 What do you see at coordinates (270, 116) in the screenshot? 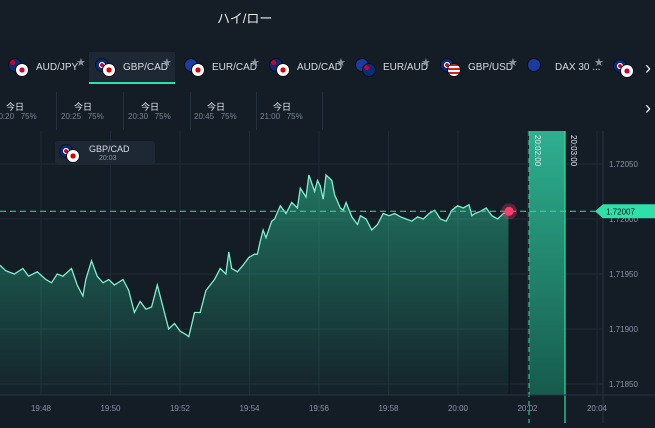
I see `slot-time-value: 21:00` at bounding box center [270, 116].